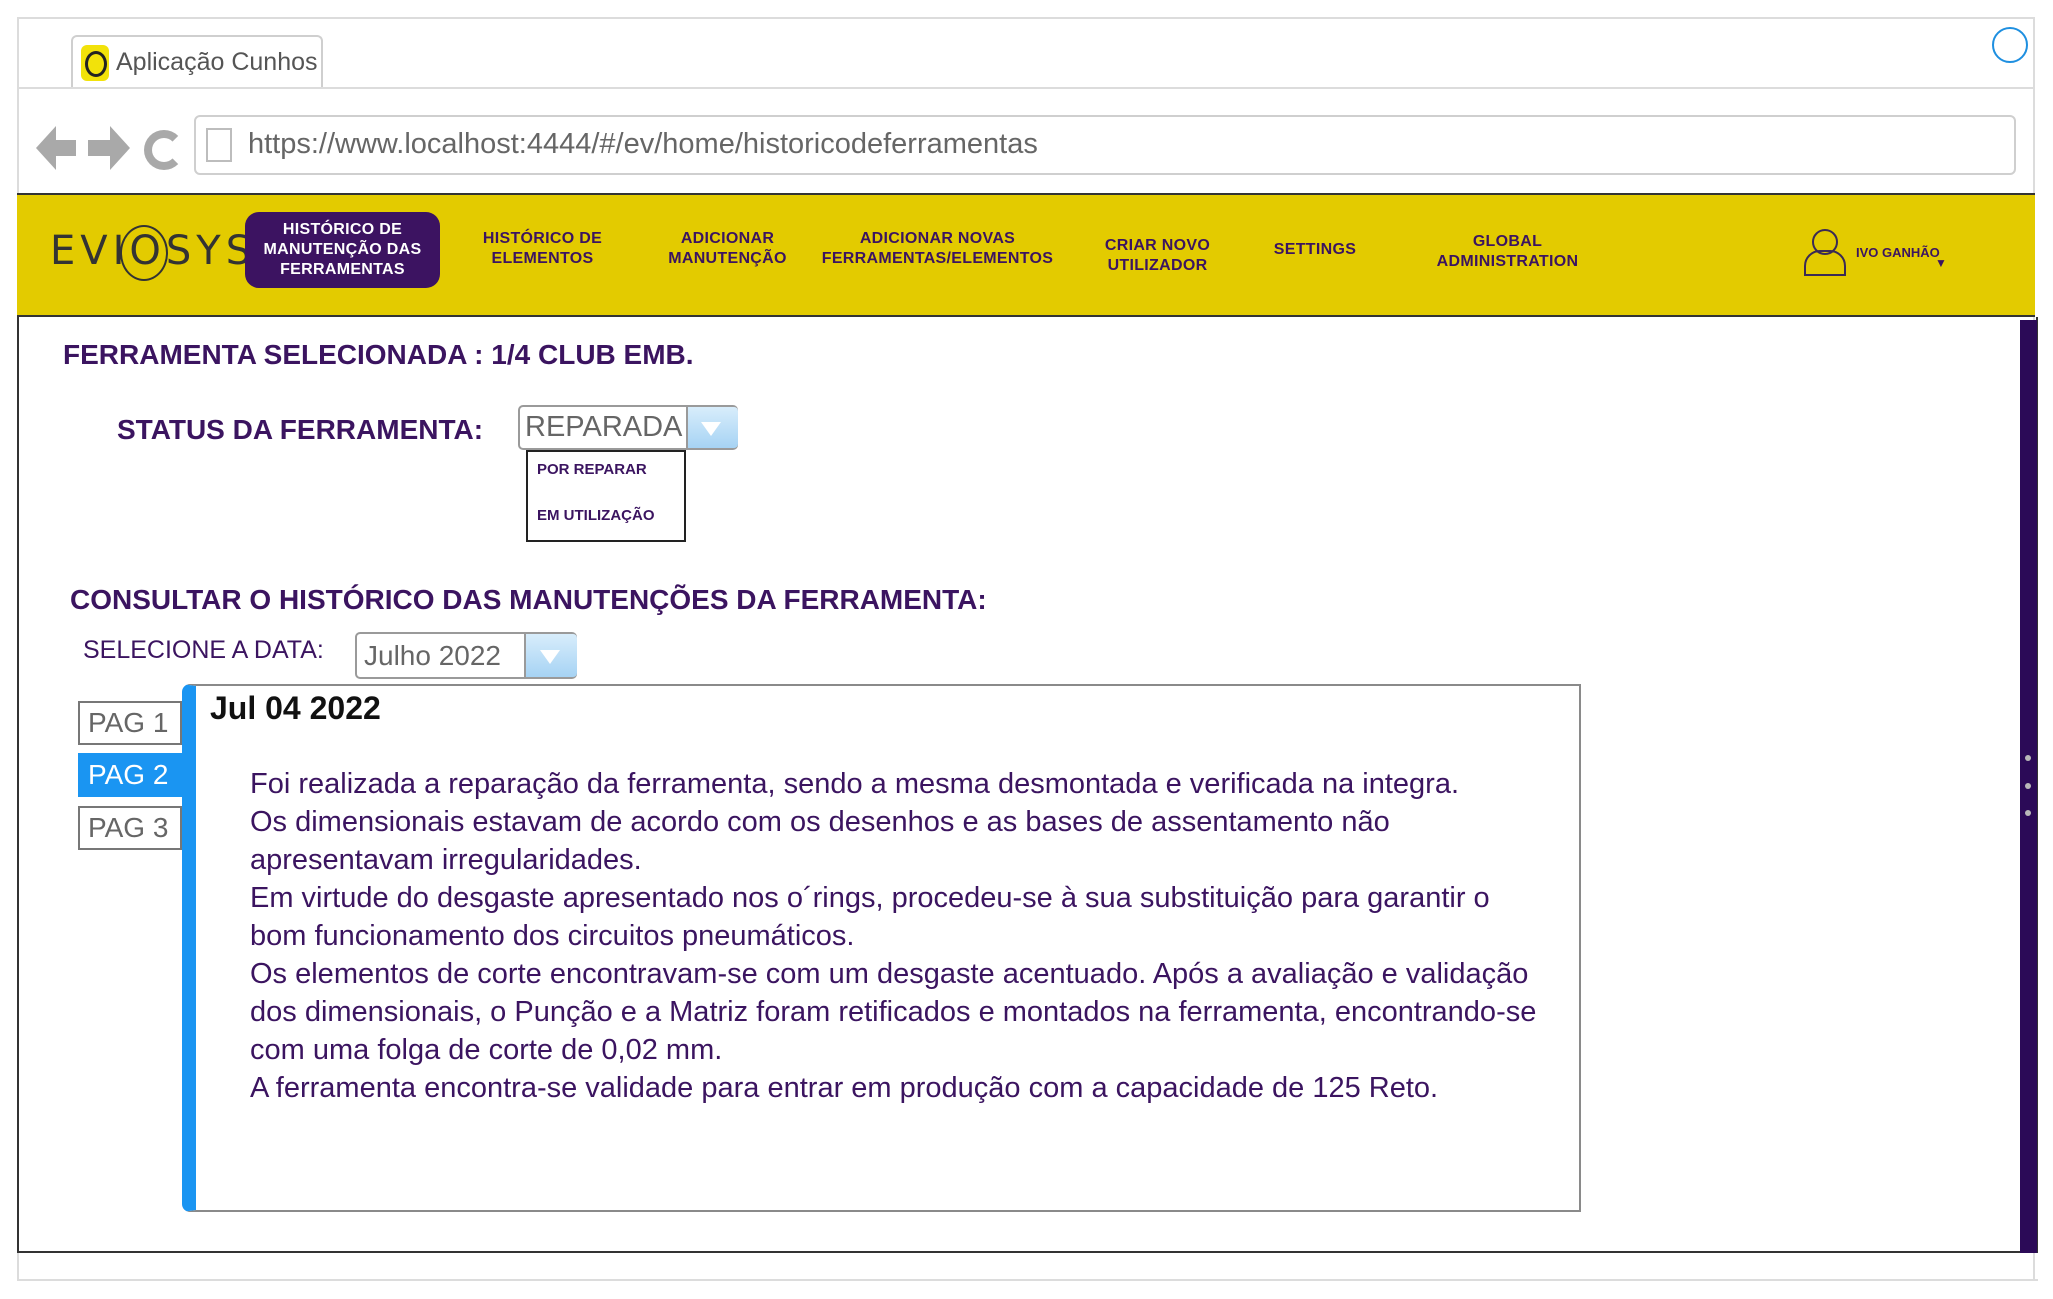 The height and width of the screenshot is (1299, 2053). I want to click on page-tab-1: PAG 1, so click(130, 723).